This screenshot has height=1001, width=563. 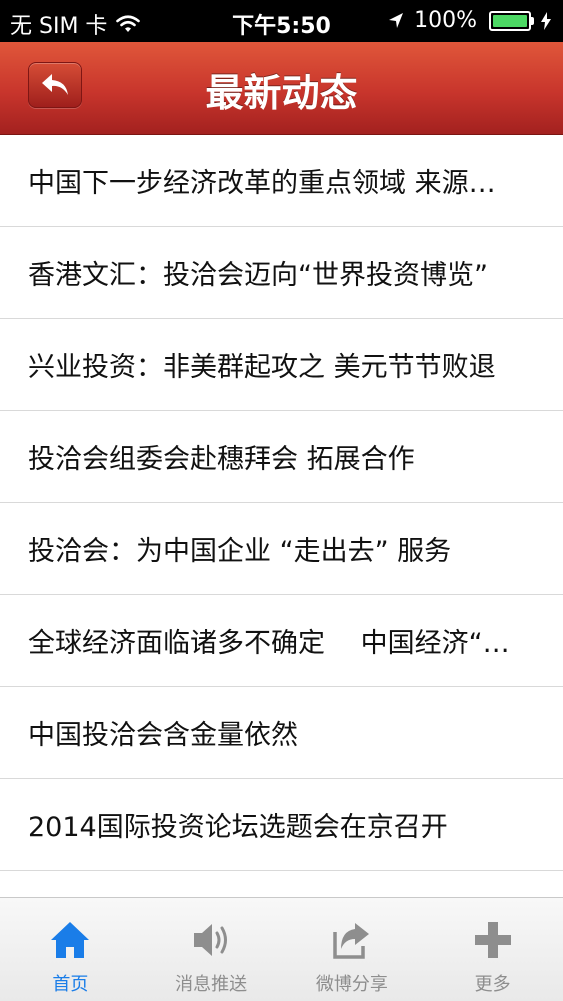 I want to click on share-icon, so click(x=352, y=940).